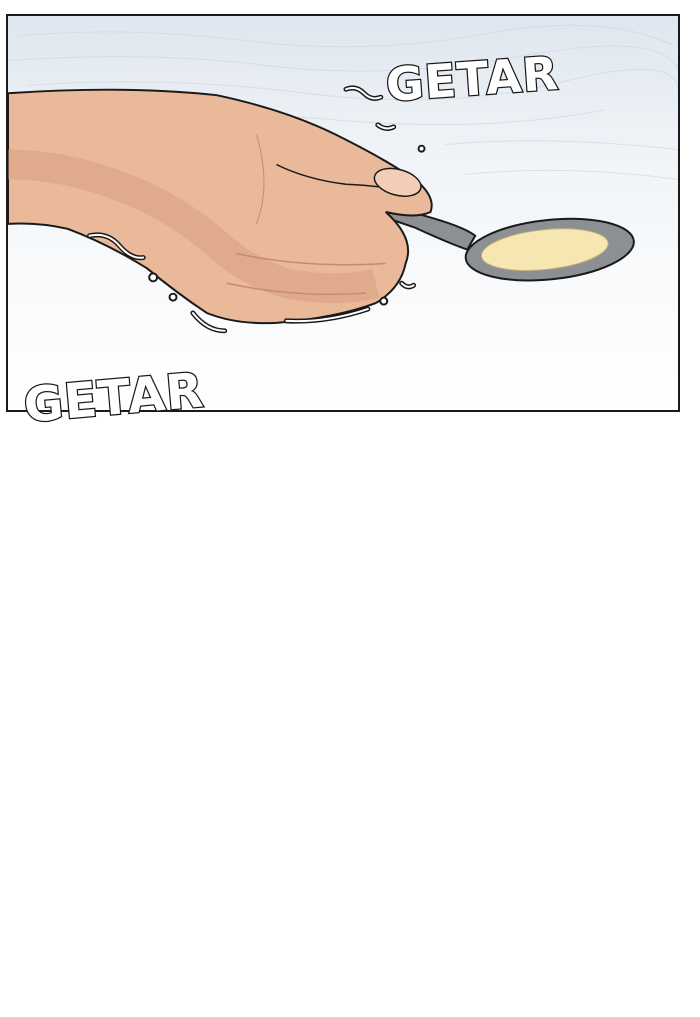 The height and width of the screenshot is (1017, 700). What do you see at coordinates (220, 206) in the screenshot?
I see `hand` at bounding box center [220, 206].